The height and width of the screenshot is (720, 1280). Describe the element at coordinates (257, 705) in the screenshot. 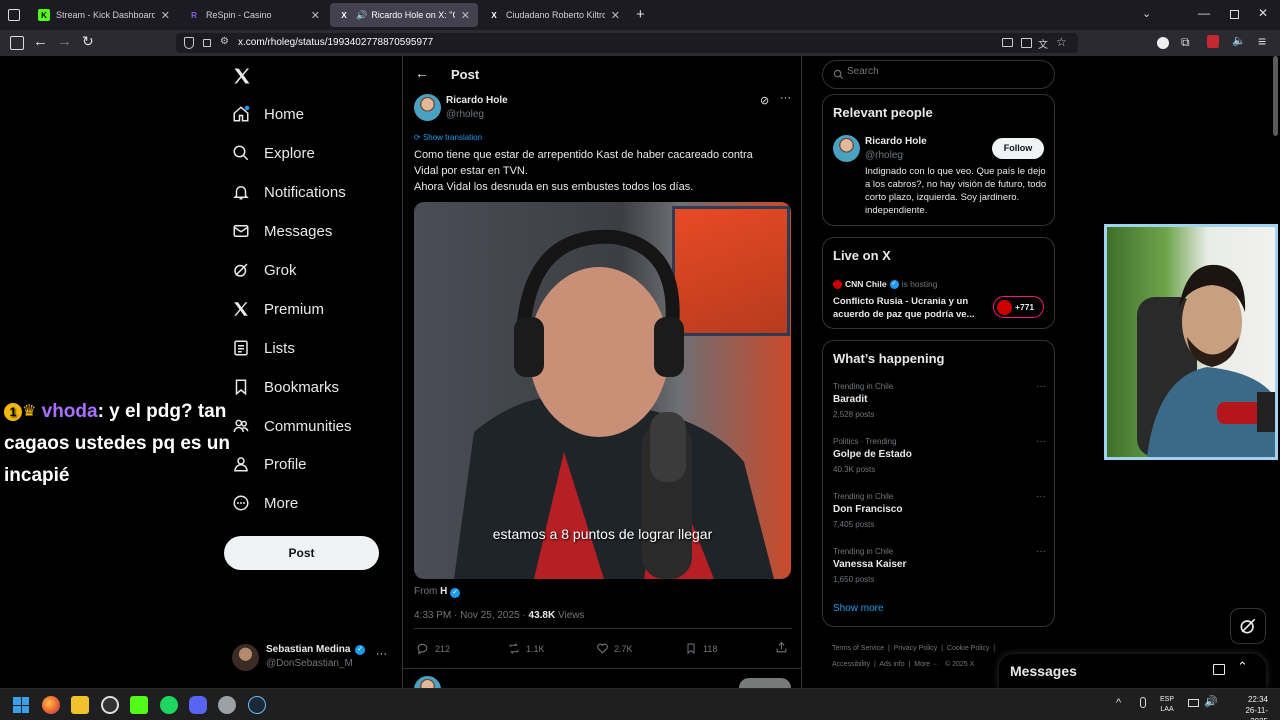

I see `steam-icon` at that location.